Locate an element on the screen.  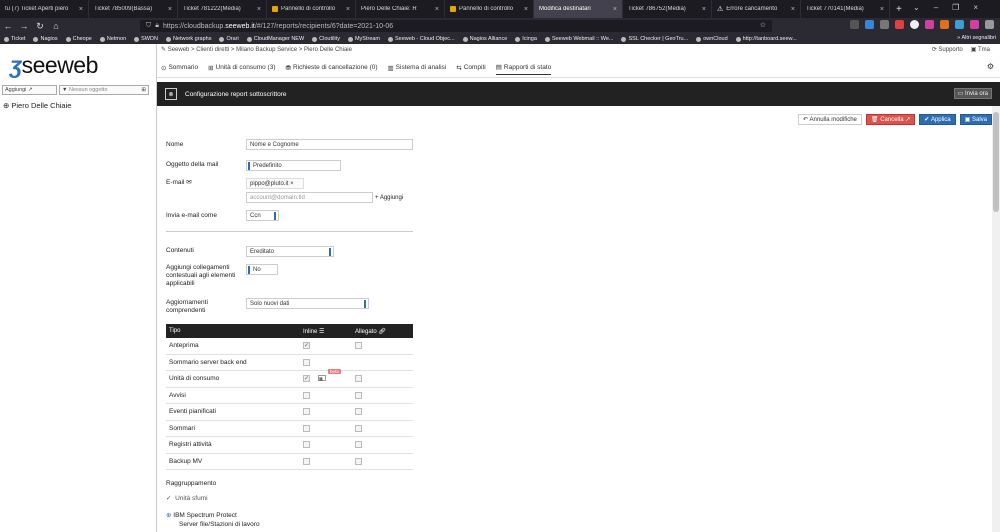
bookmark-item: Netmon is located at coordinates (112, 39).